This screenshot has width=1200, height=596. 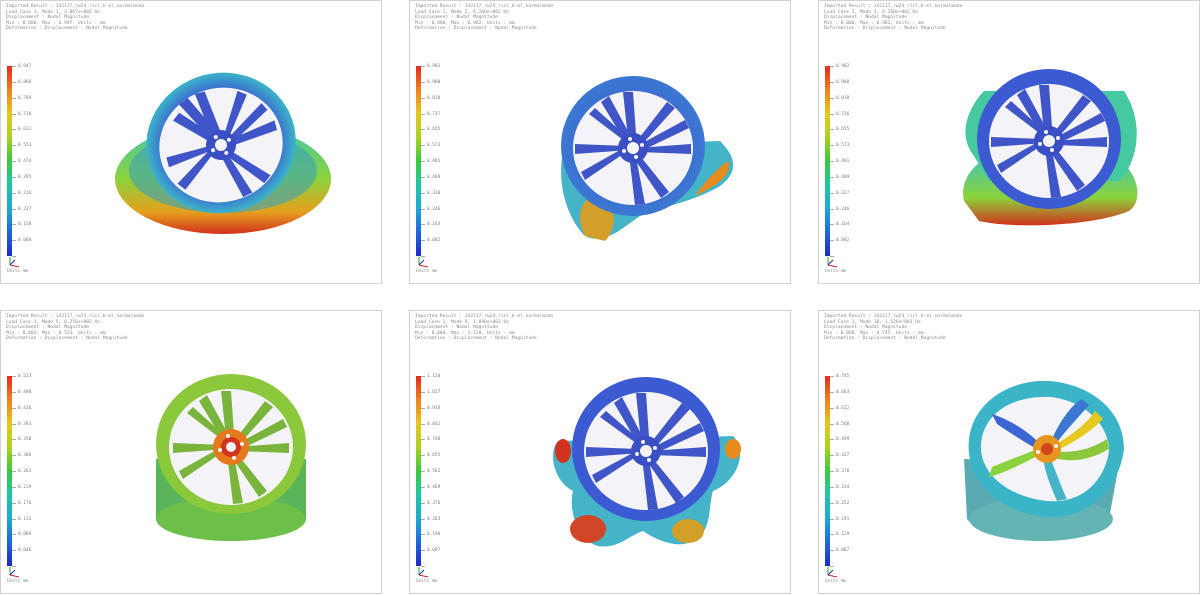 What do you see at coordinates (430, 471) in the screenshot?
I see `legend-tick-label: 0.562` at bounding box center [430, 471].